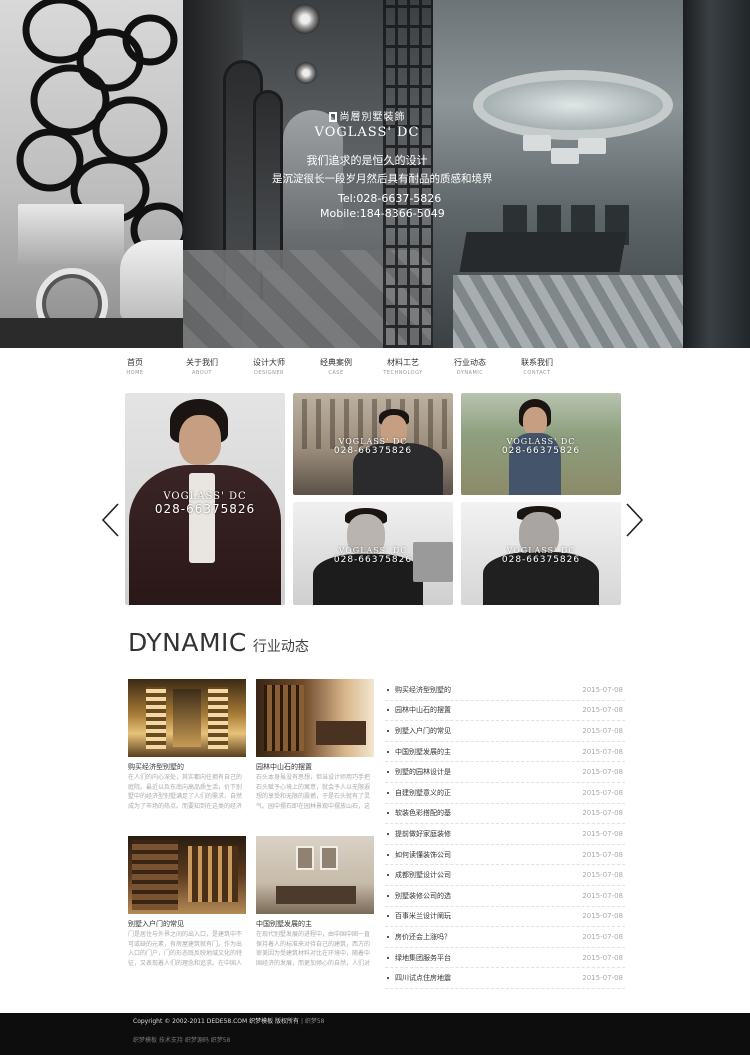  I want to click on news-card-title: 别墅入户门的常见, so click(156, 924).